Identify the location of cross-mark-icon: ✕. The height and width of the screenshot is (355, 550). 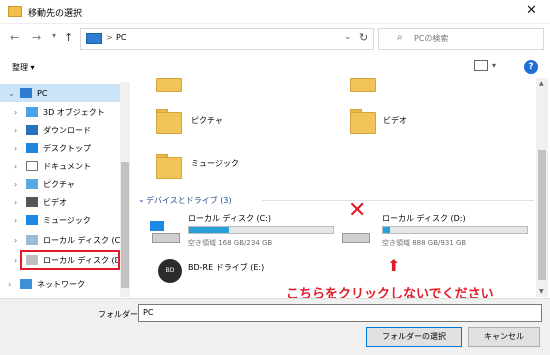
(357, 210).